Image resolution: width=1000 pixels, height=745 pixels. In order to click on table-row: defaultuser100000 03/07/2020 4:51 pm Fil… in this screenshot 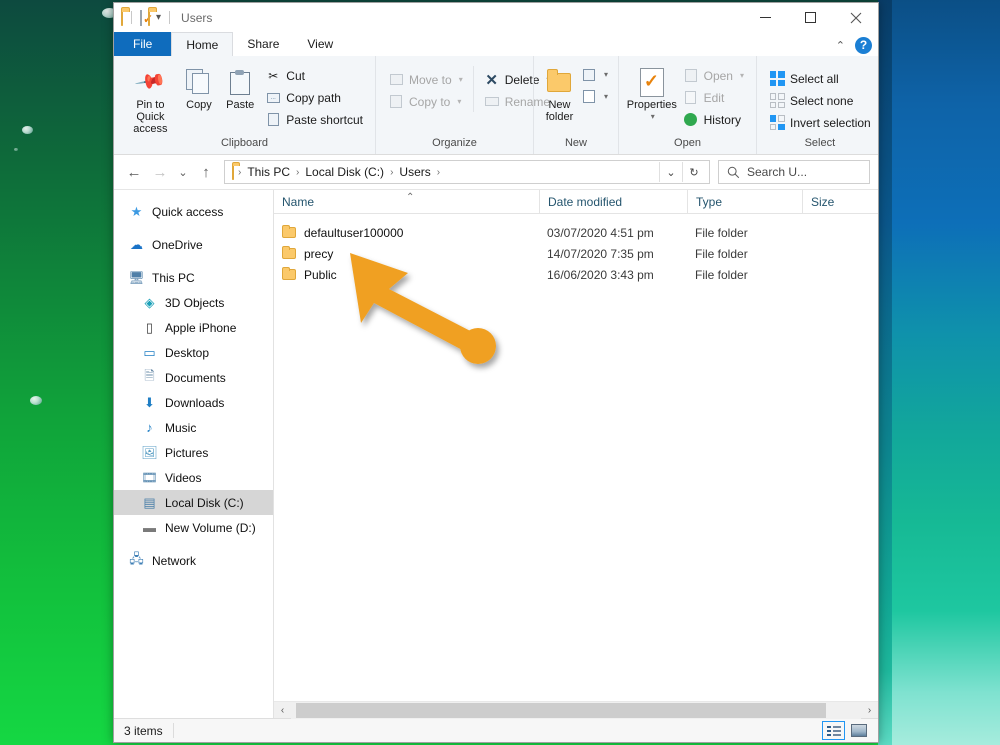, I will do `click(576, 232)`.